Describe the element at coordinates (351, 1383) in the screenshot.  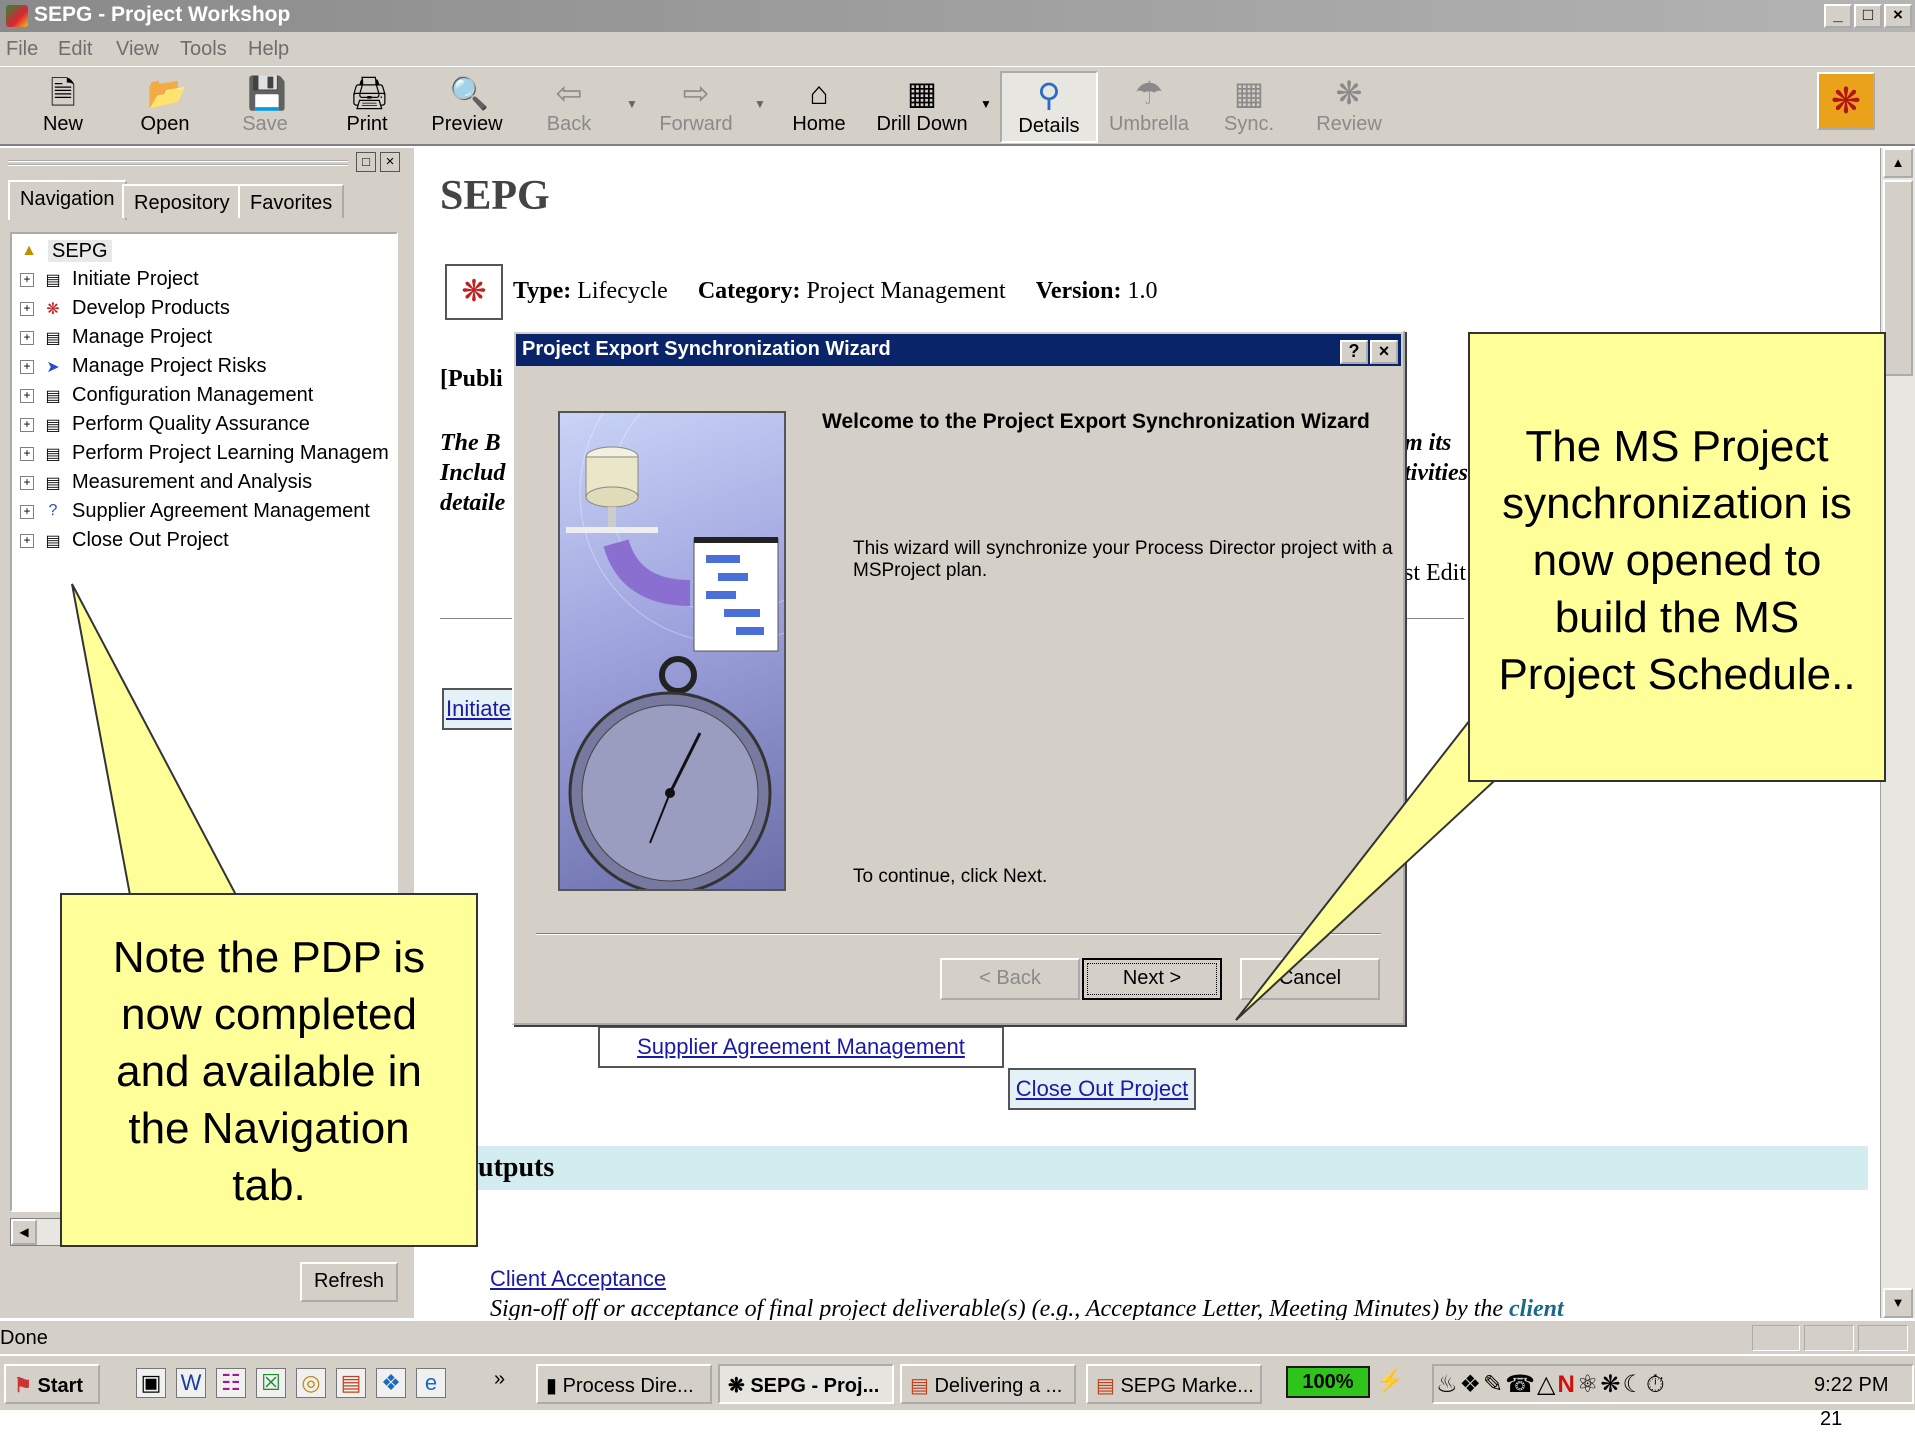
I see `powerpoint-icon: ▤` at that location.